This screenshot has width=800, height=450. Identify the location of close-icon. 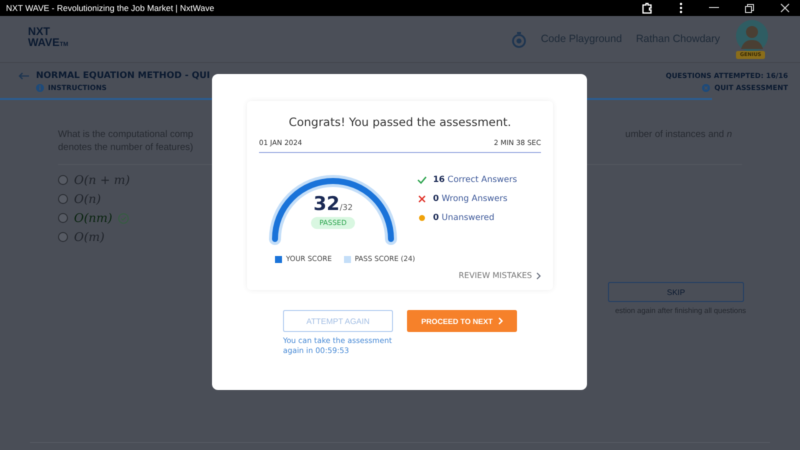
(785, 8).